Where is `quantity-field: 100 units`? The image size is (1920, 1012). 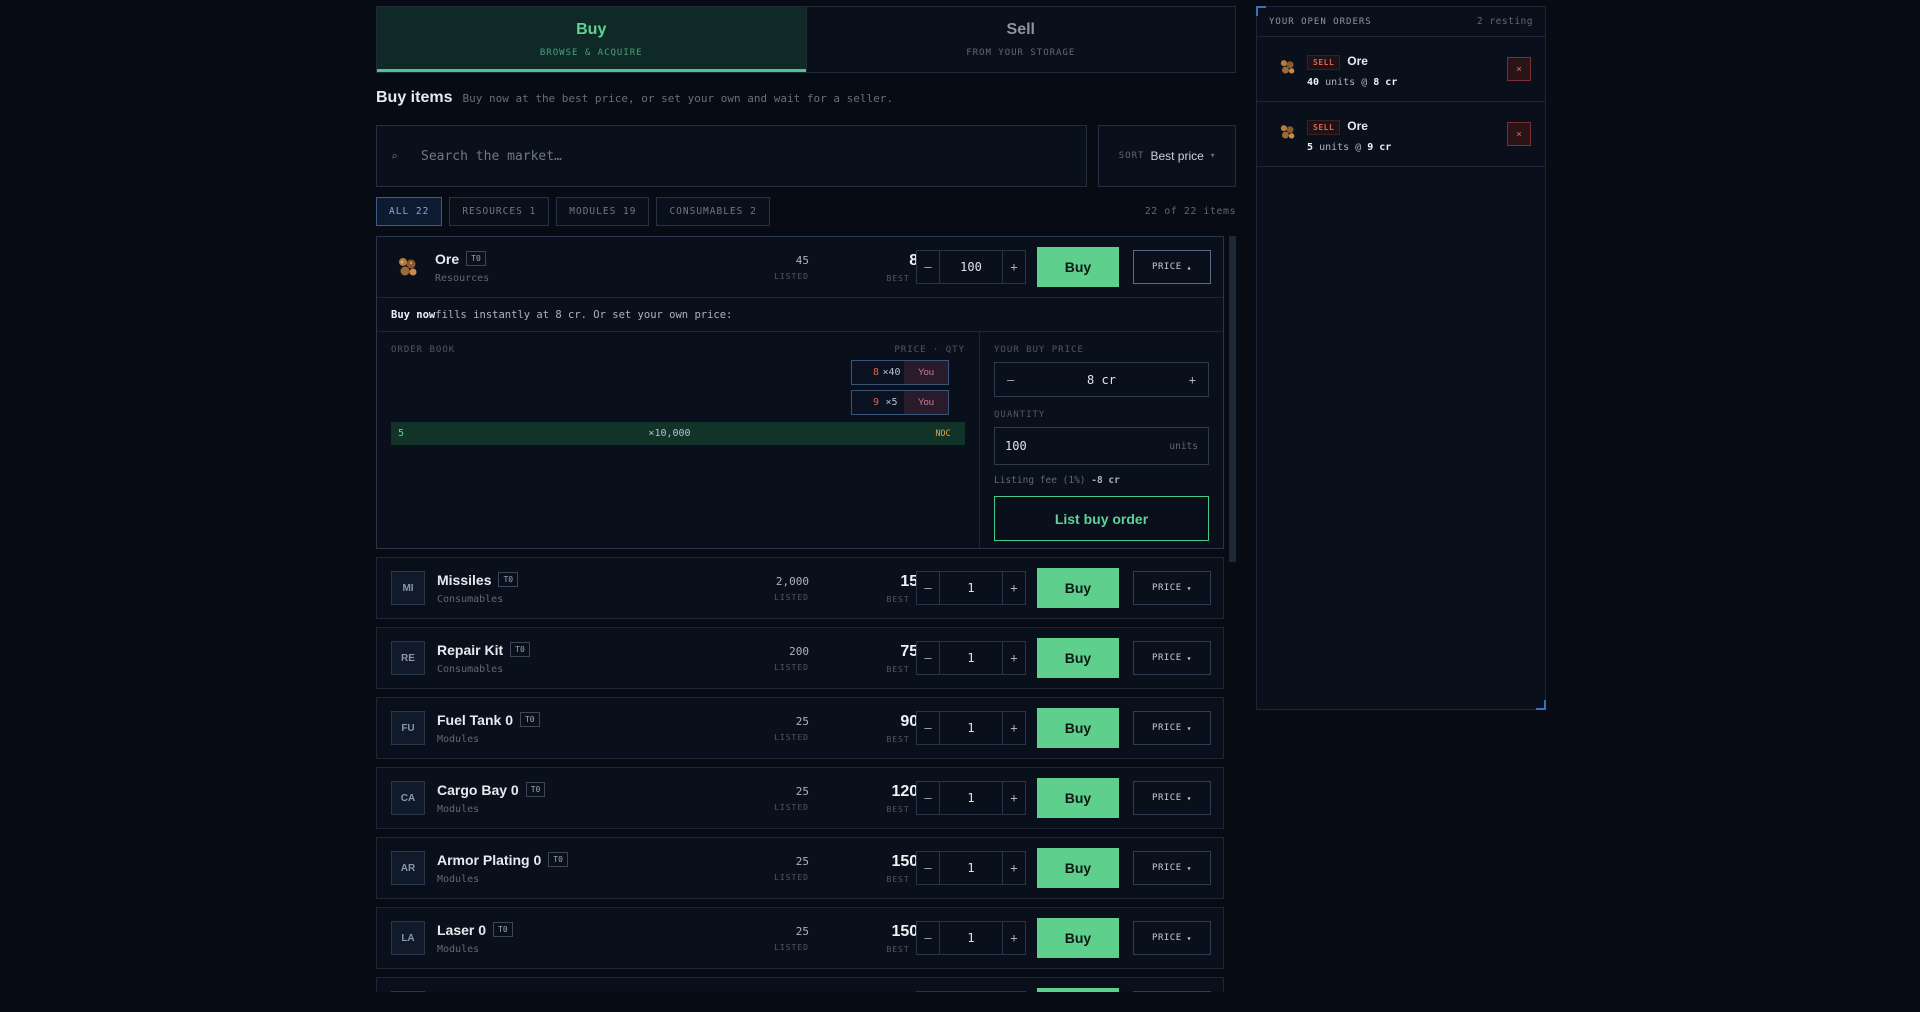 quantity-field: 100 units is located at coordinates (1101, 446).